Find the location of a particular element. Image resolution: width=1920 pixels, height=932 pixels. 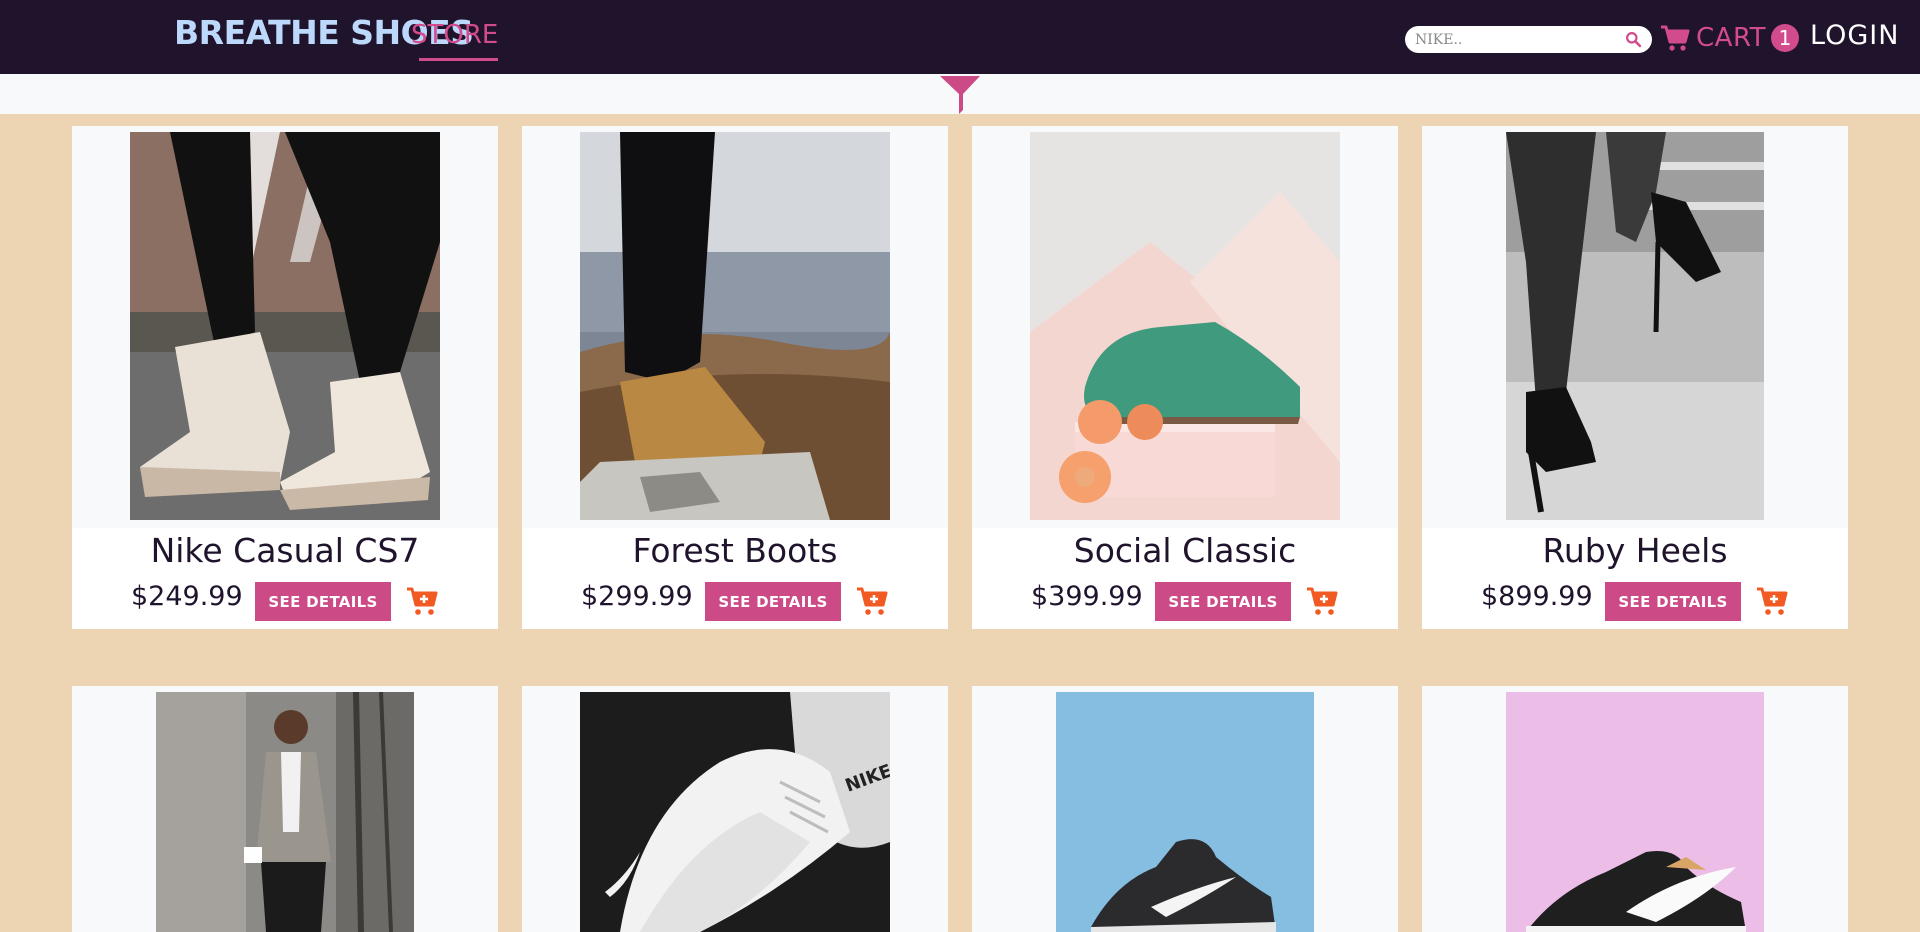

product-footer: Forest Boots $299.99 SEE DETAILS is located at coordinates (735, 578).